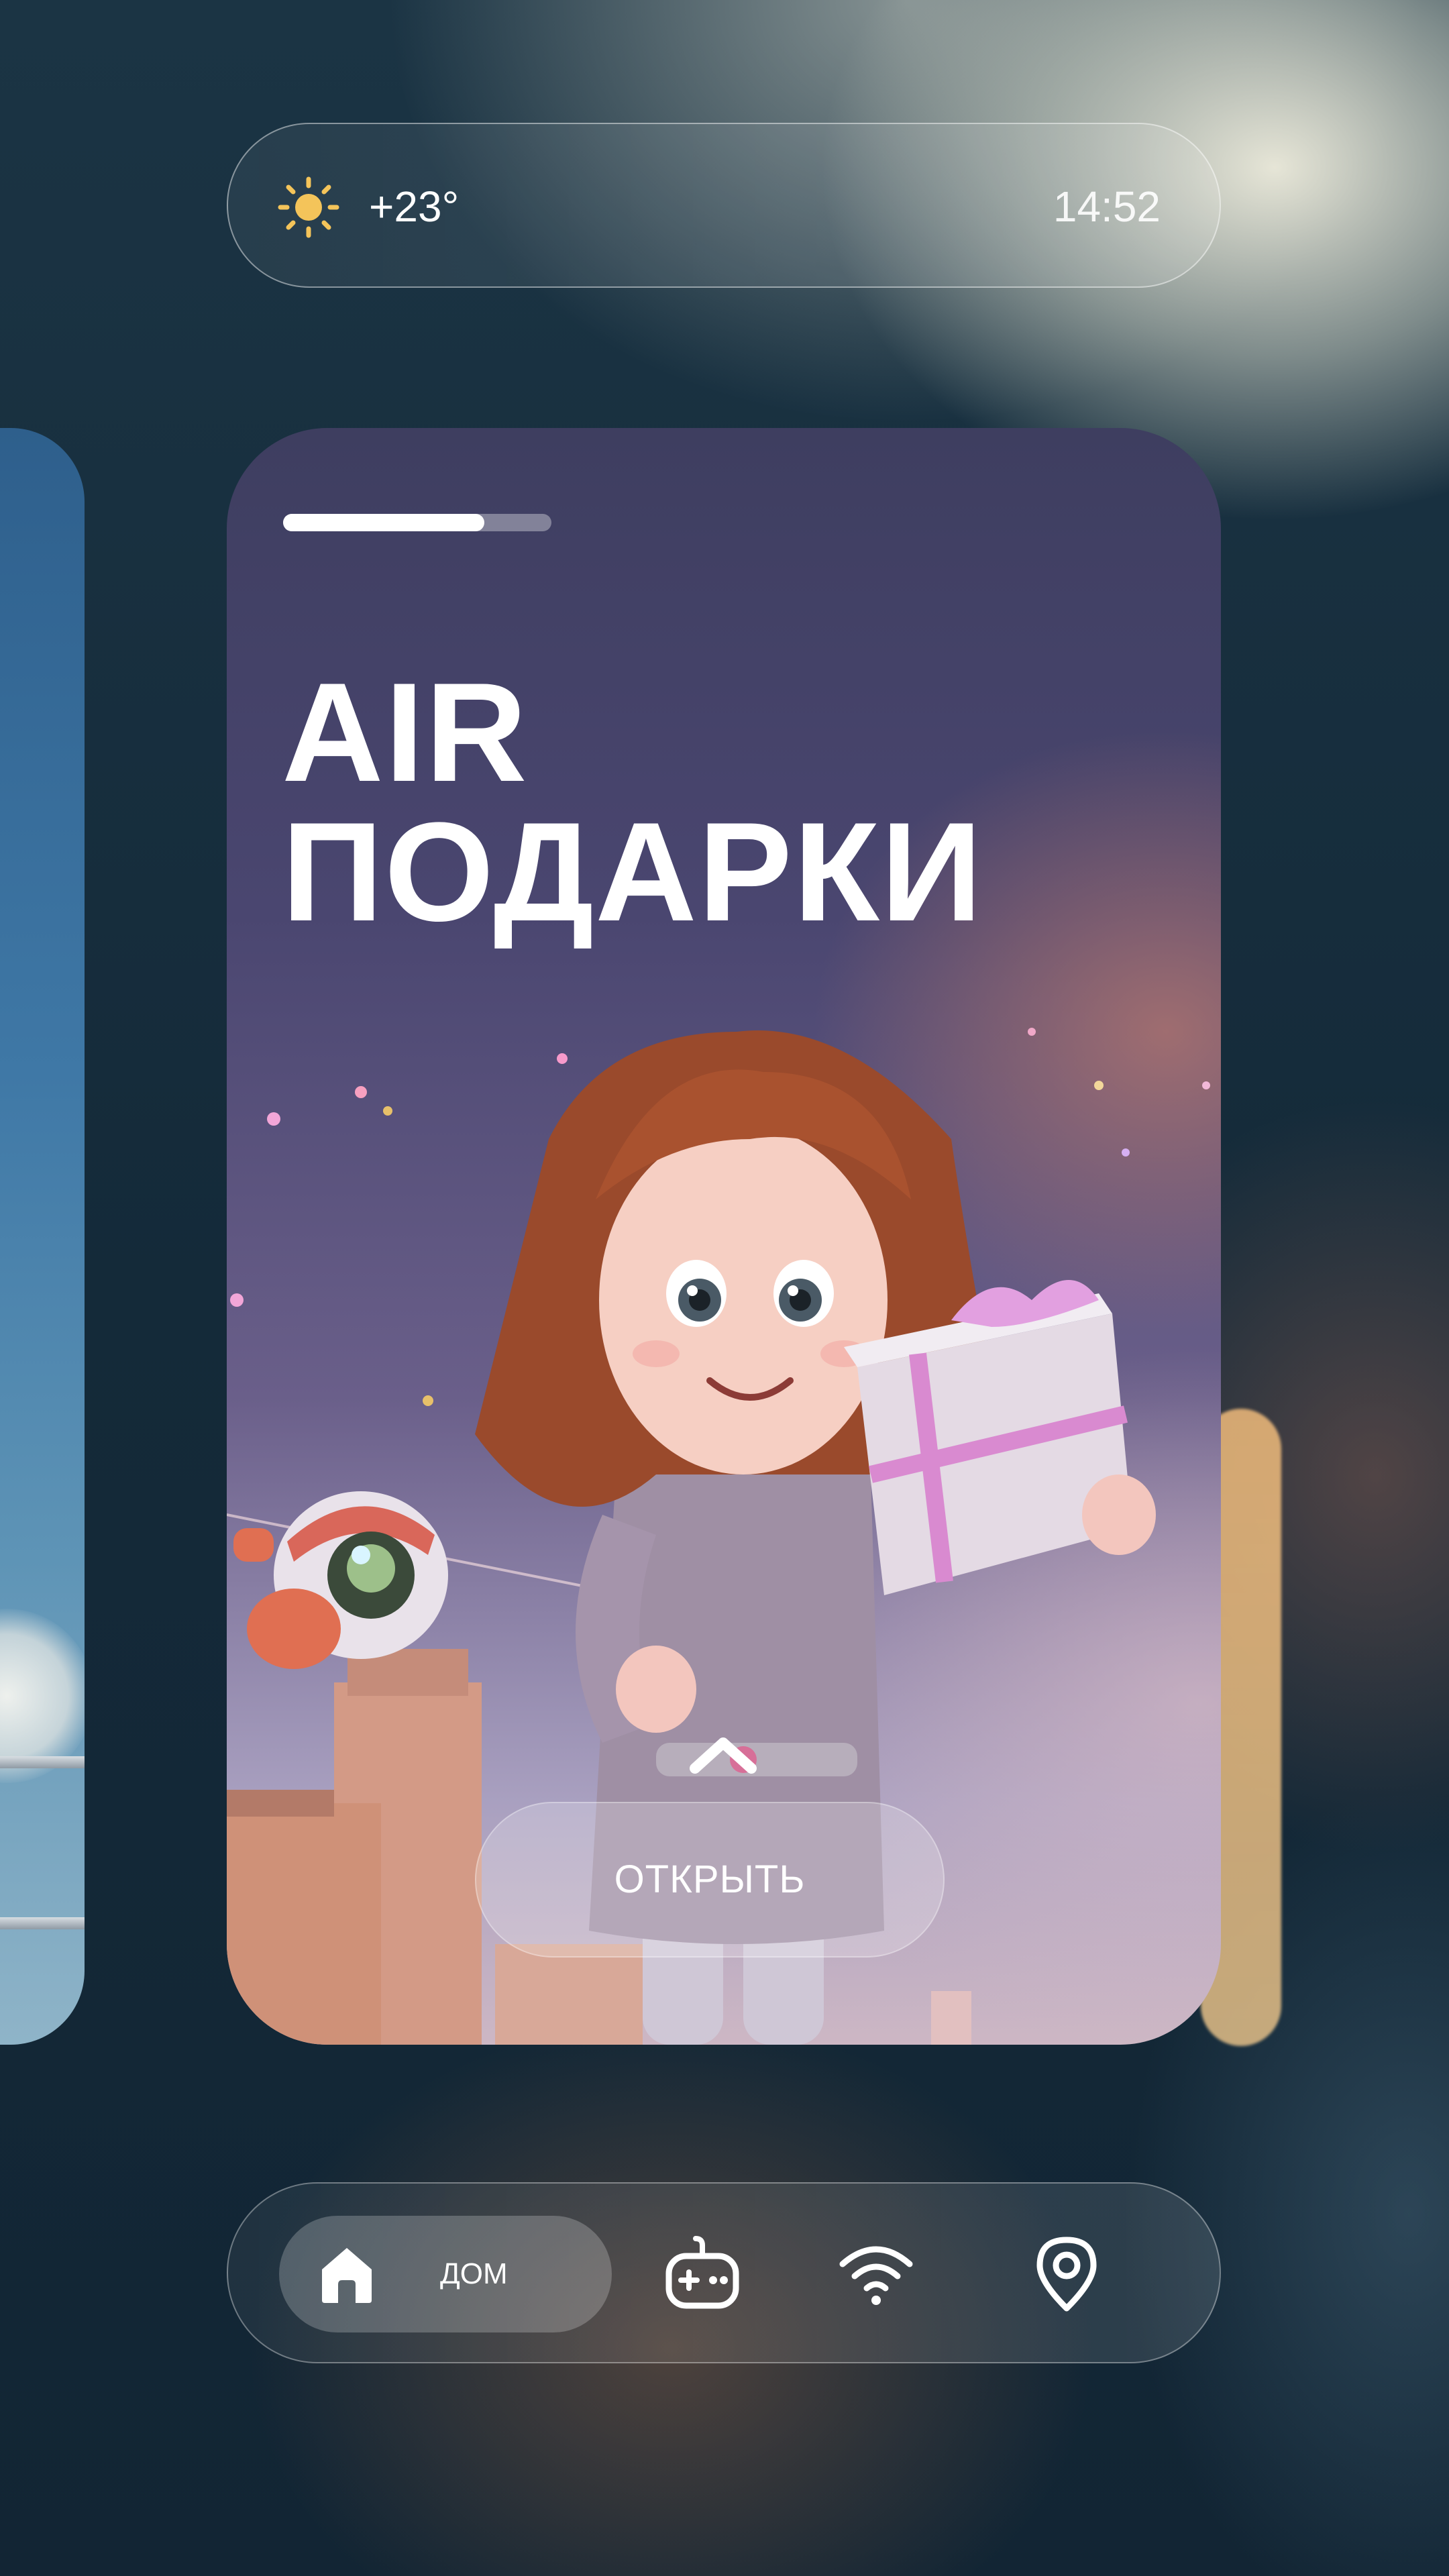 This screenshot has height=2576, width=1449. What do you see at coordinates (723, 1755) in the screenshot?
I see `chevron-up-icon` at bounding box center [723, 1755].